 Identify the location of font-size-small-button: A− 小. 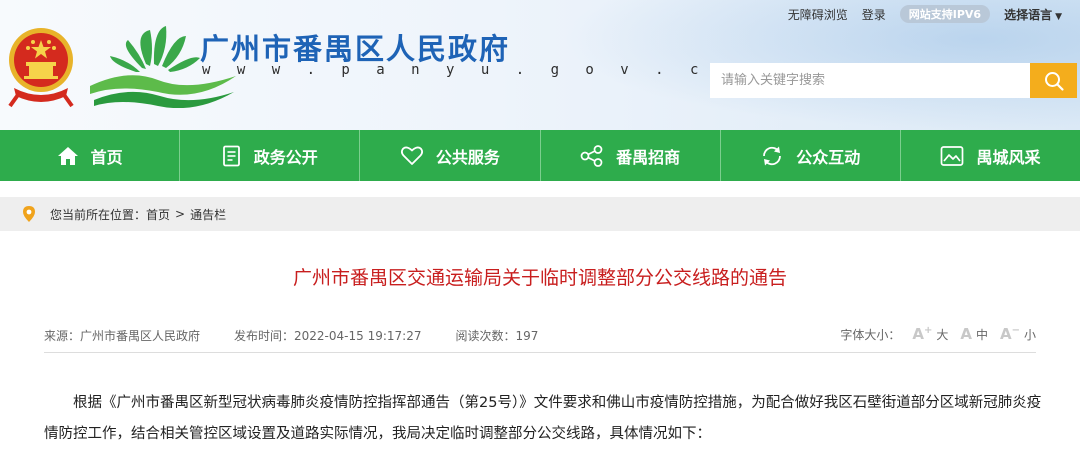
(1018, 334).